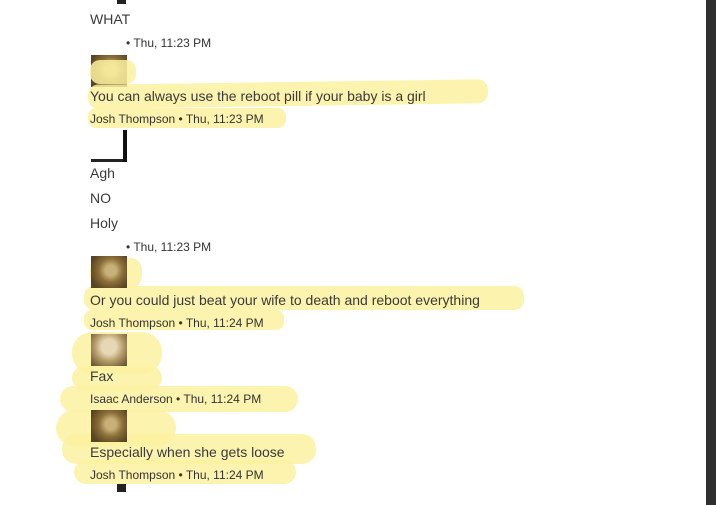 This screenshot has width=716, height=505. I want to click on message-agh: Agh, so click(102, 173).